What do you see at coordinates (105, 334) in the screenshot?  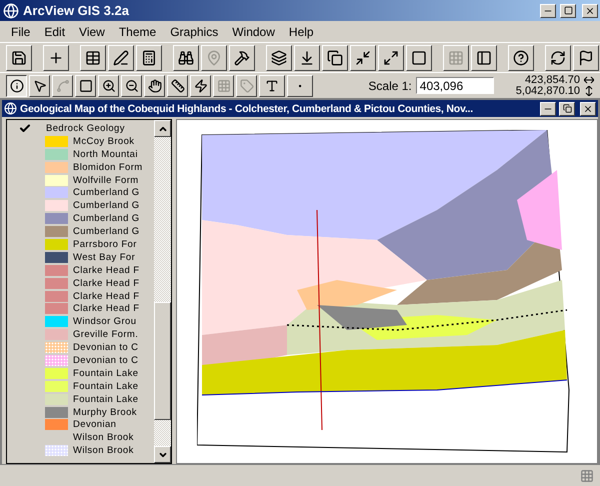 I see `legend-label: Greville Form.` at bounding box center [105, 334].